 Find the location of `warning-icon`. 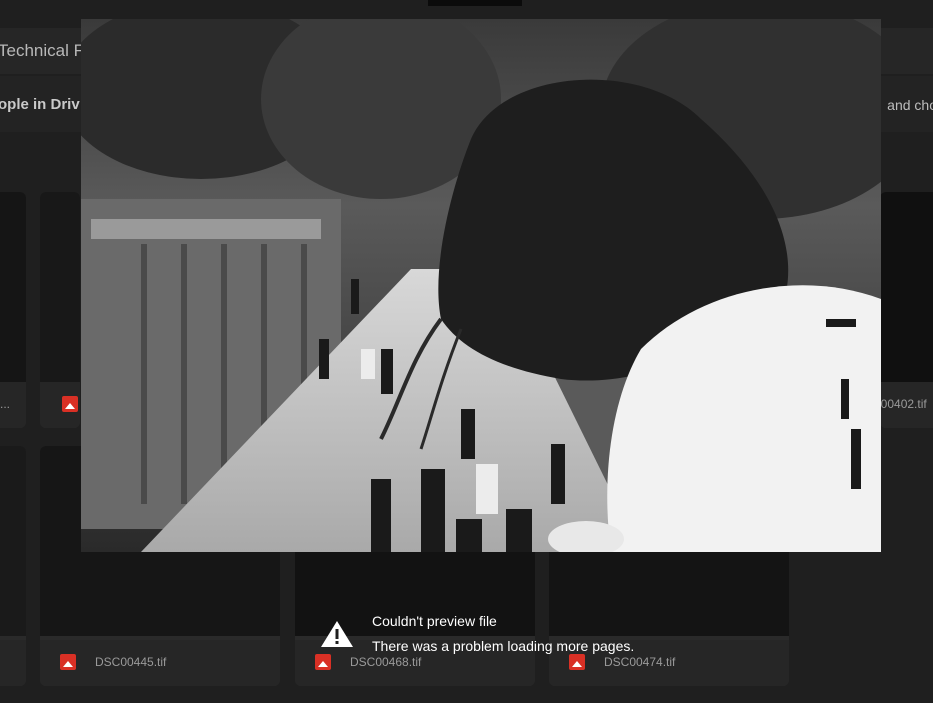

warning-icon is located at coordinates (337, 634).